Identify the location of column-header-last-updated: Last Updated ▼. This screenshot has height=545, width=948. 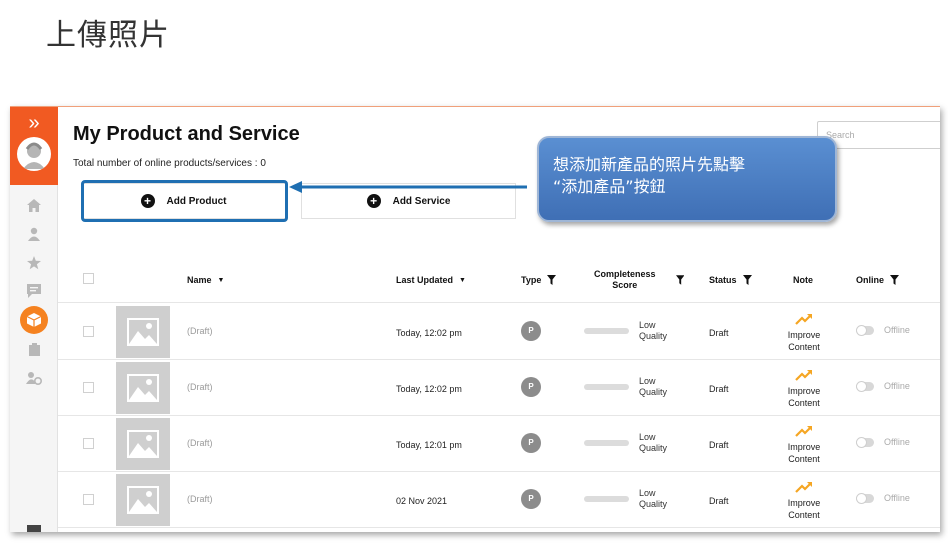
(431, 280).